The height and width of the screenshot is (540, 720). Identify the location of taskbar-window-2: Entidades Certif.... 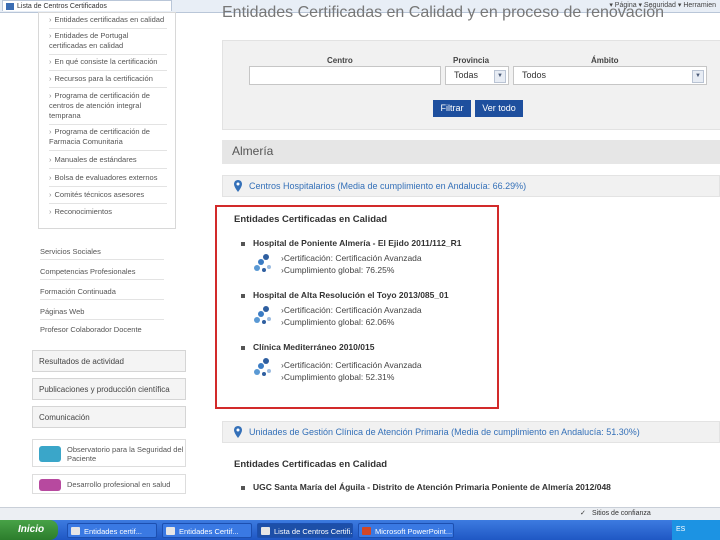
(207, 530).